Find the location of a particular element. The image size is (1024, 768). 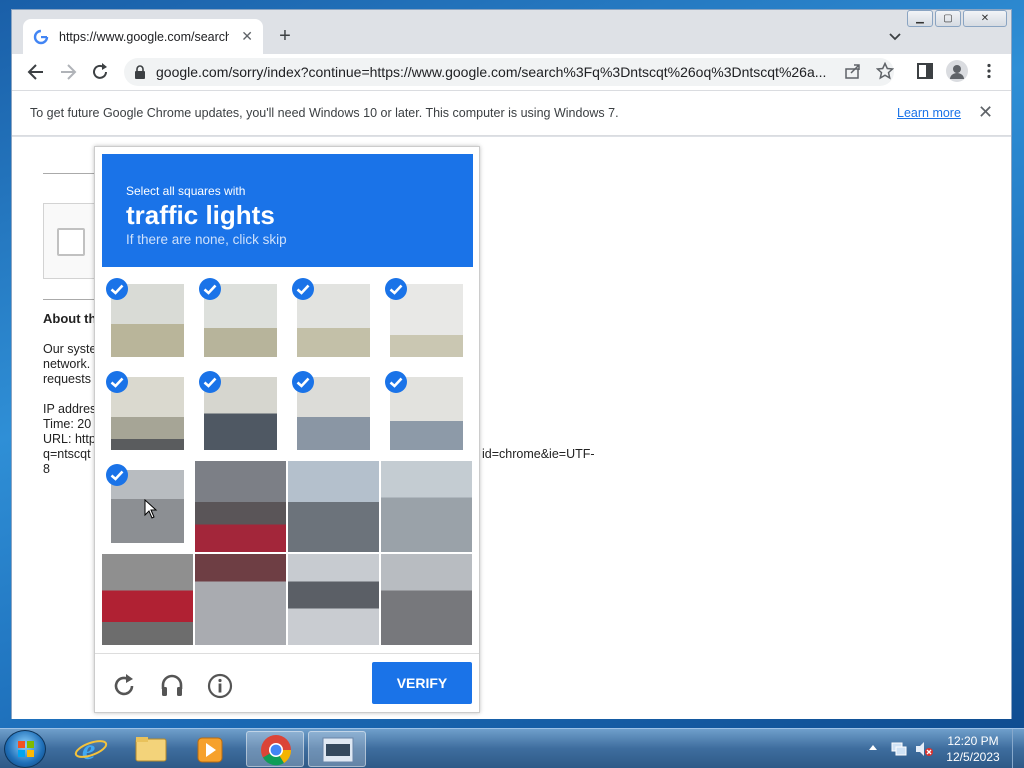

person-icon is located at coordinates (957, 72).